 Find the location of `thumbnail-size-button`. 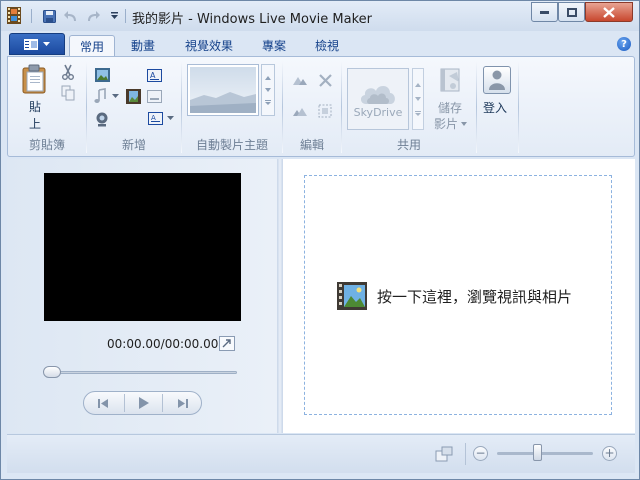

thumbnail-size-button is located at coordinates (444, 454).